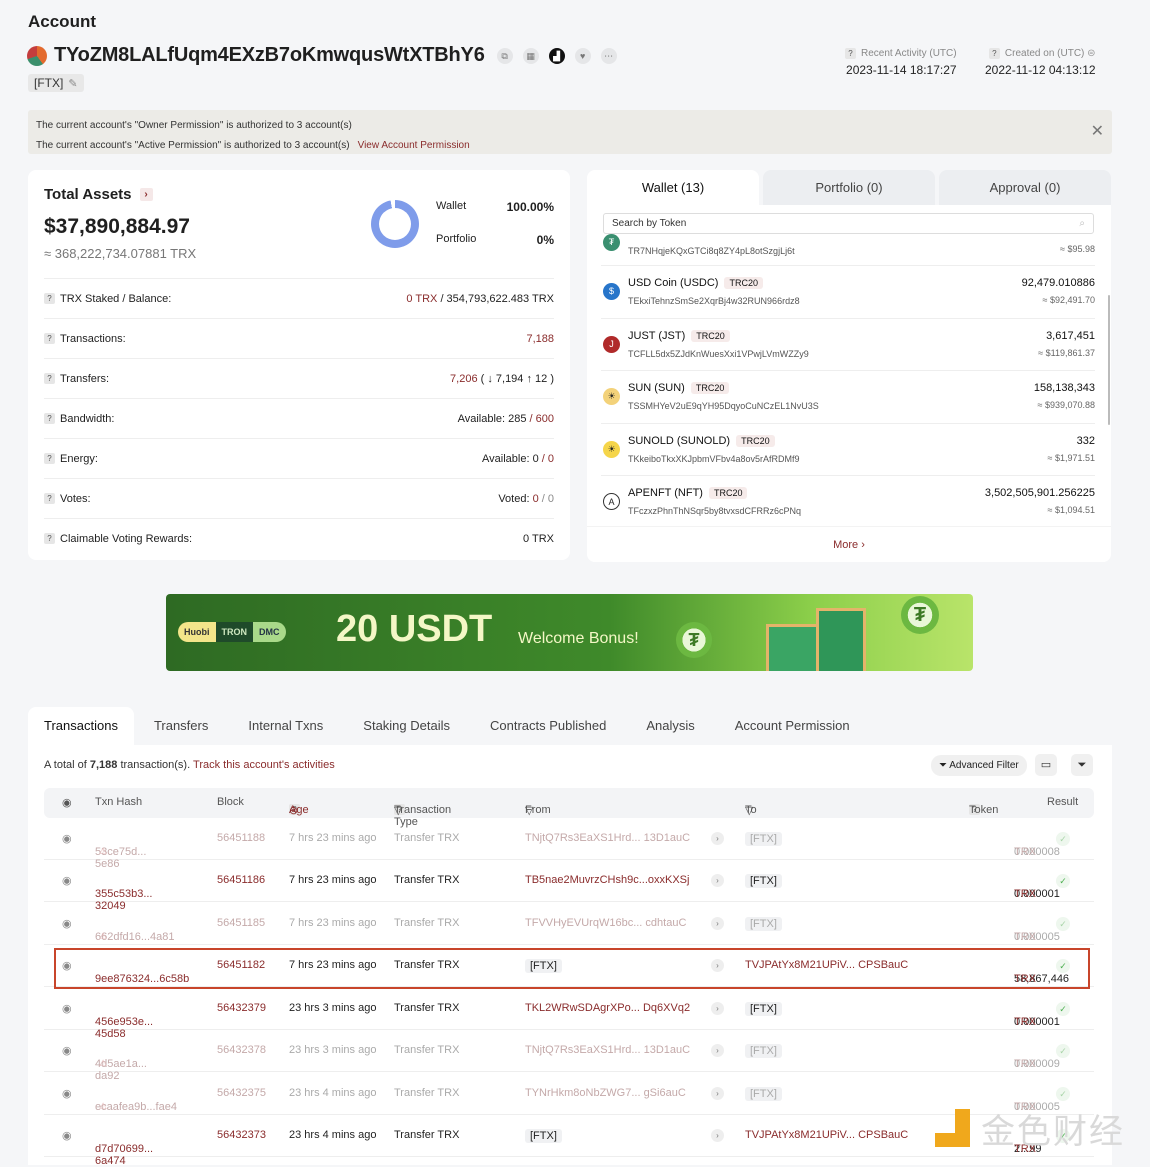 The width and height of the screenshot is (1150, 1167). Describe the element at coordinates (605, 923) in the screenshot. I see `from-address: TFVVHyEVUrqW16bc... cdhtauC` at that location.